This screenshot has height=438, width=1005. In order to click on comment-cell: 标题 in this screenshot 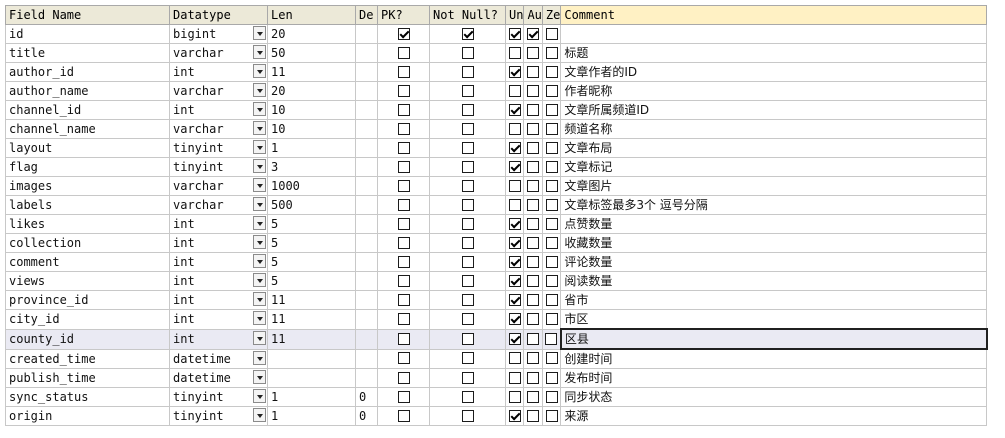, I will do `click(774, 53)`.